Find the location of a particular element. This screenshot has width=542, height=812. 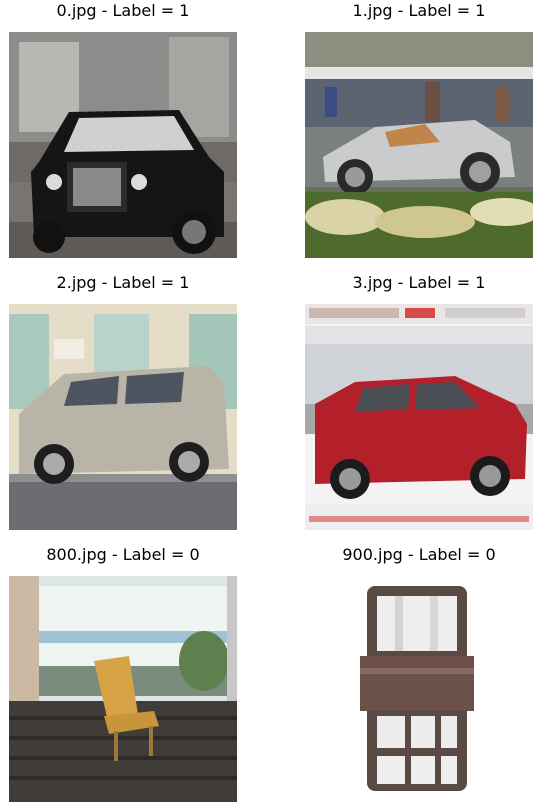

chair-room-image is located at coordinates (123, 689).